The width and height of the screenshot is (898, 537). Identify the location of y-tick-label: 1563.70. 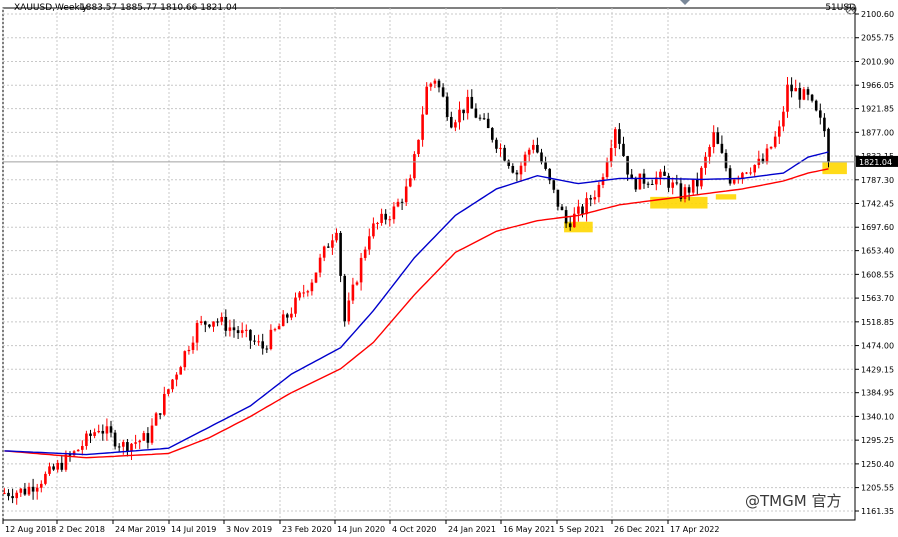
(877, 298).